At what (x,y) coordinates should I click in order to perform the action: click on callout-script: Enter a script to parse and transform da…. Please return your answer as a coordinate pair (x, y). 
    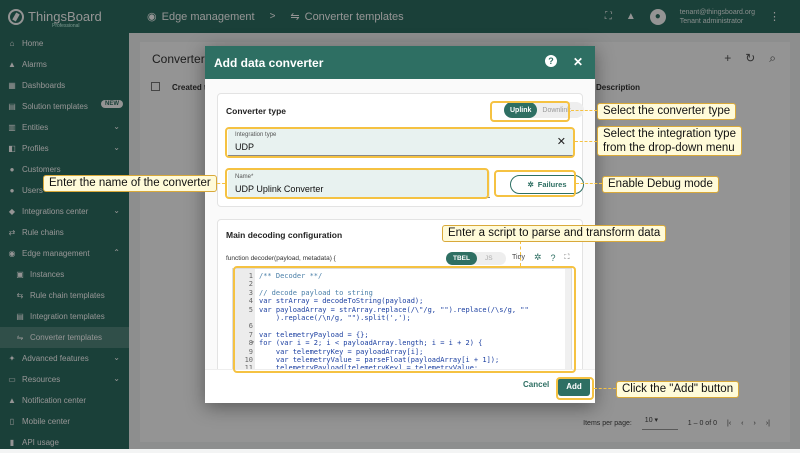
    Looking at the image, I should click on (554, 233).